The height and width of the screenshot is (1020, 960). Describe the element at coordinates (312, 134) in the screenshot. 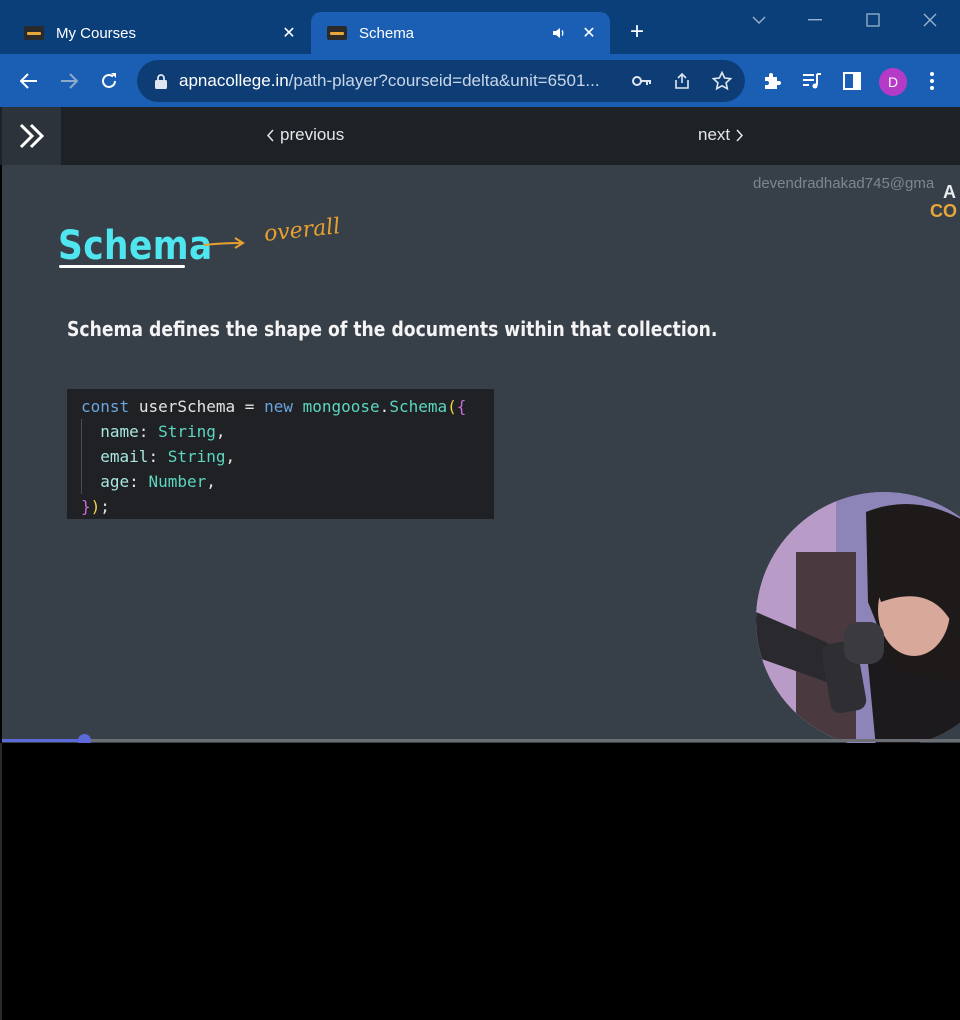

I see `previous-label: previous` at that location.